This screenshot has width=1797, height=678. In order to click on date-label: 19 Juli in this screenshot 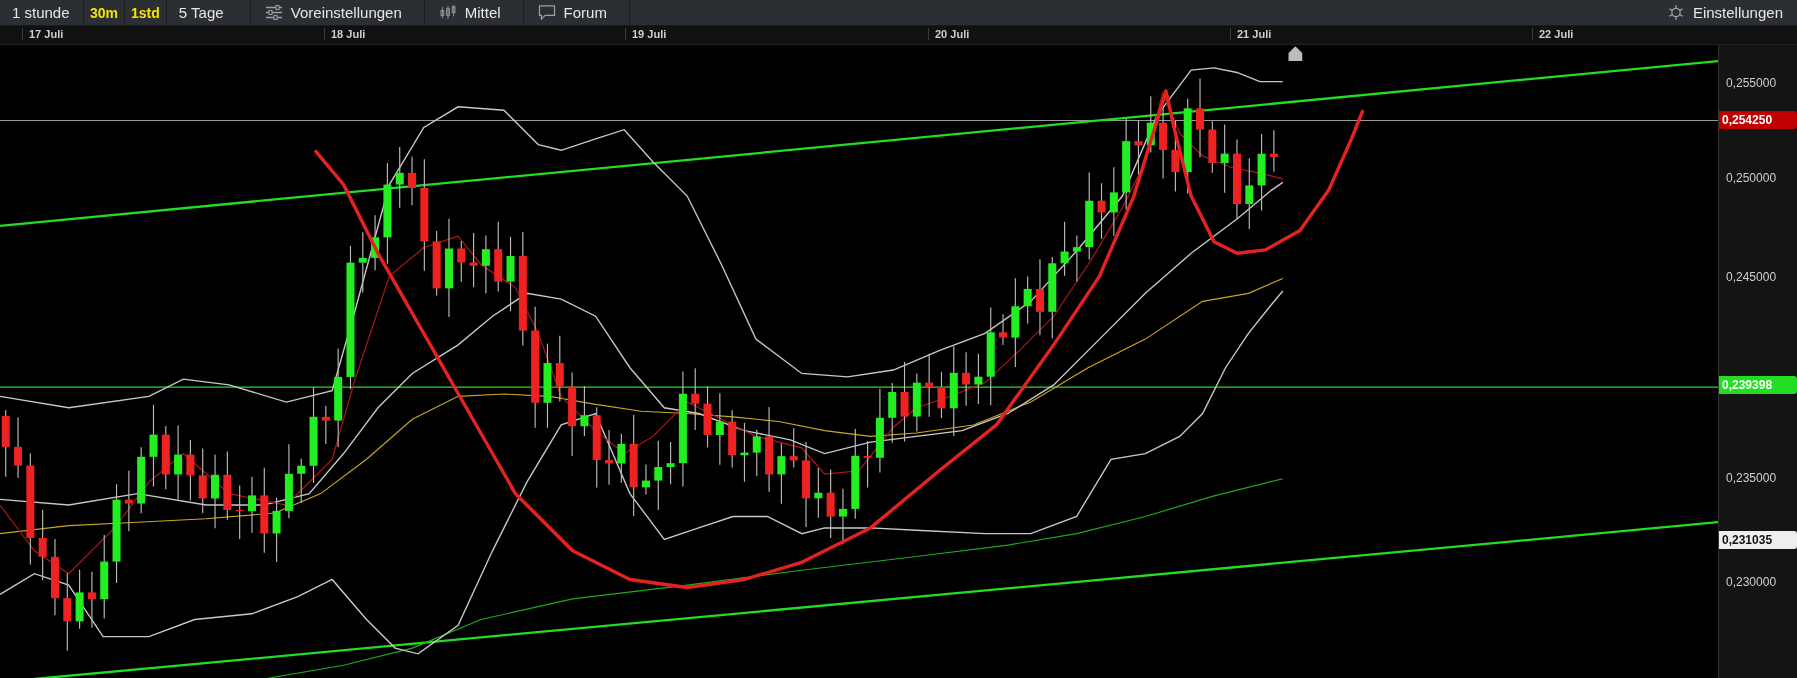, I will do `click(646, 34)`.